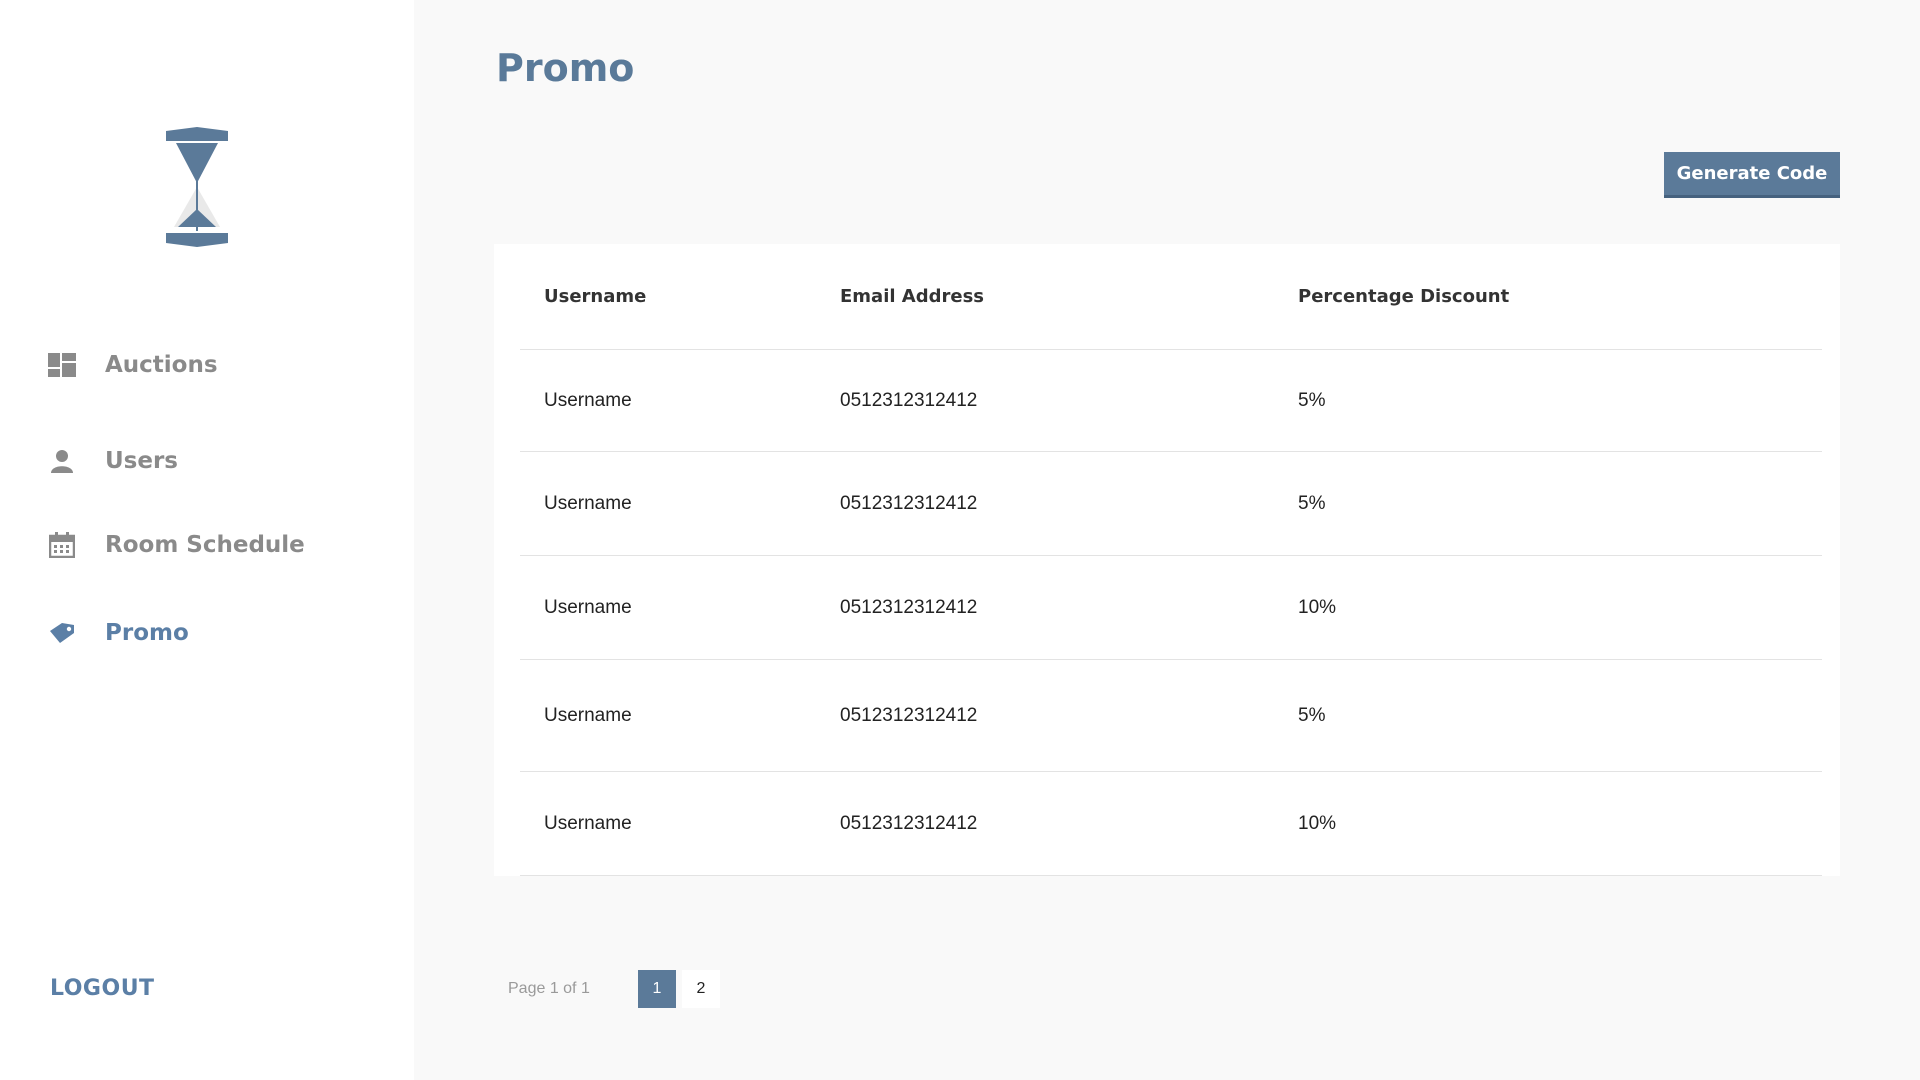  Describe the element at coordinates (549, 988) in the screenshot. I see `pagination-summary: Page 1 of 1` at that location.